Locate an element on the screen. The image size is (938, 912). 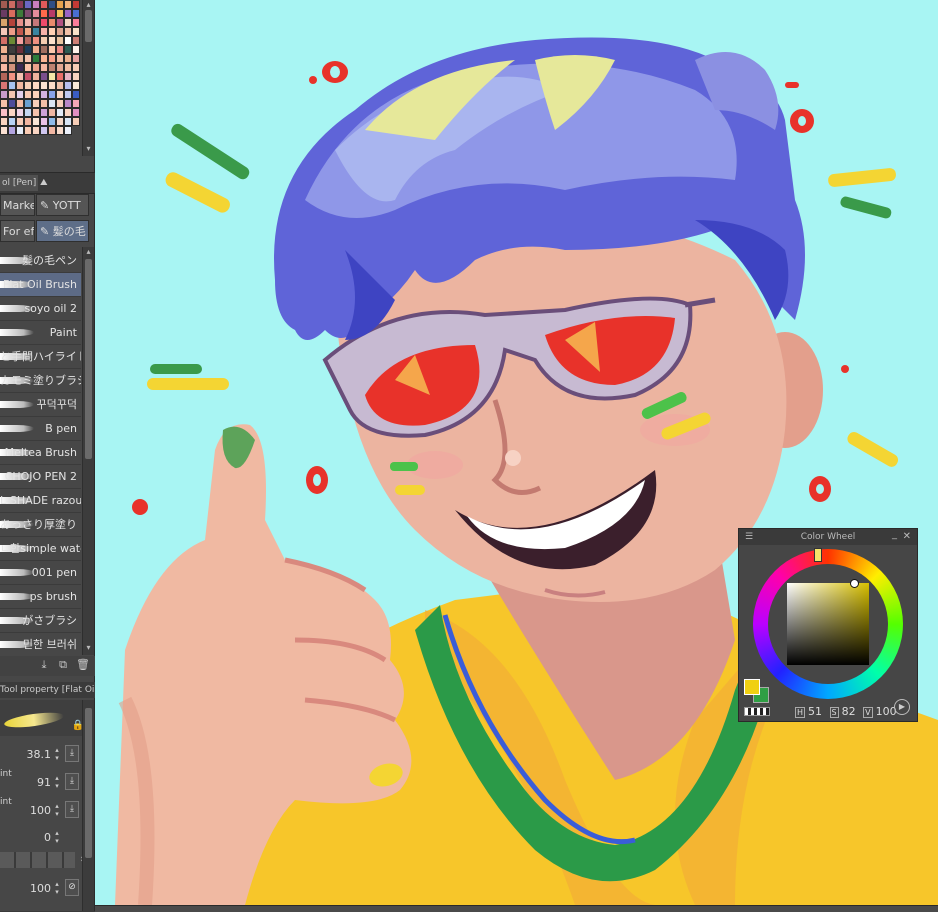
brush-item: B pen is located at coordinates (40, 429).